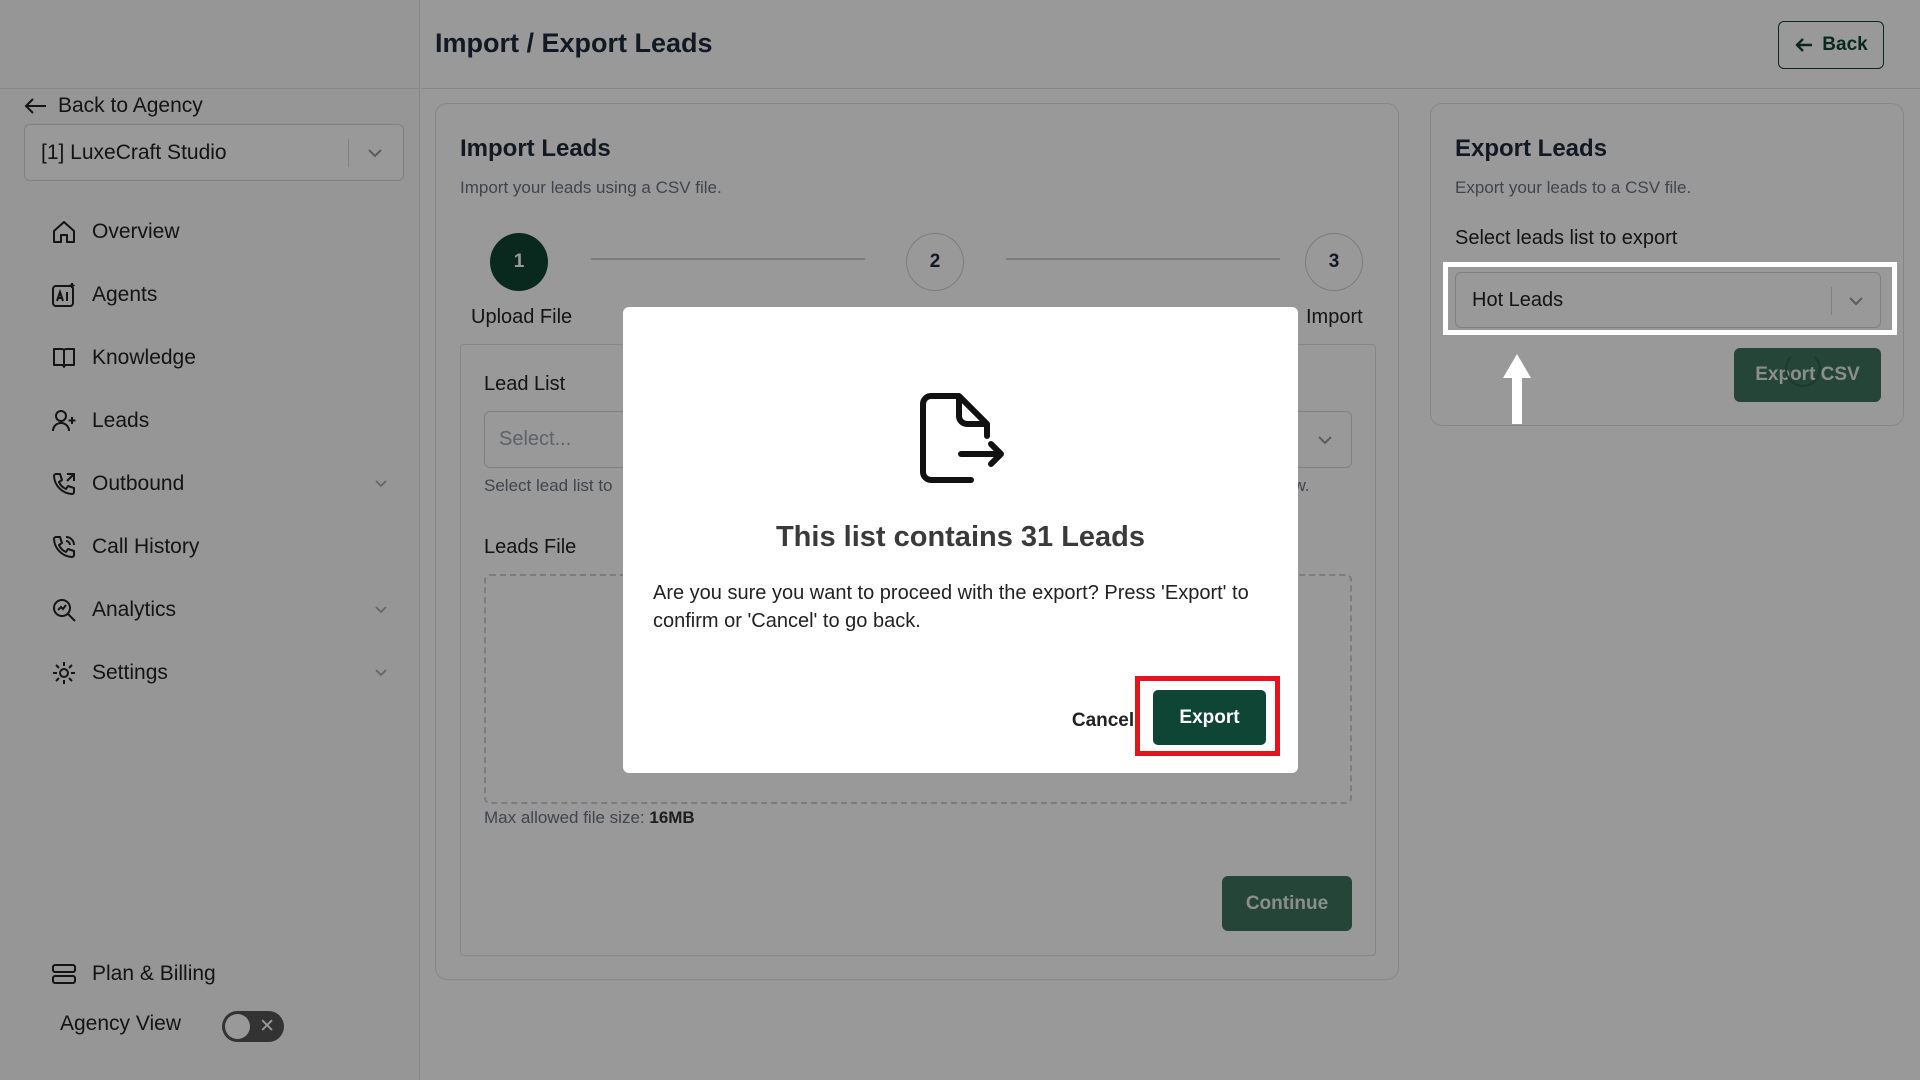 The height and width of the screenshot is (1080, 1920). What do you see at coordinates (1207, 716) in the screenshot?
I see `highlight-export-button` at bounding box center [1207, 716].